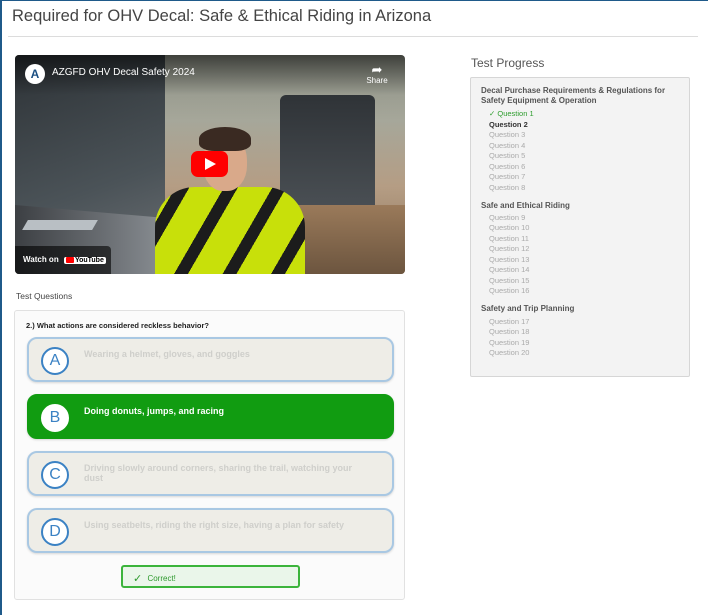 The width and height of the screenshot is (708, 615). I want to click on progress-section-title: Safe and Ethical Riding, so click(525, 205).